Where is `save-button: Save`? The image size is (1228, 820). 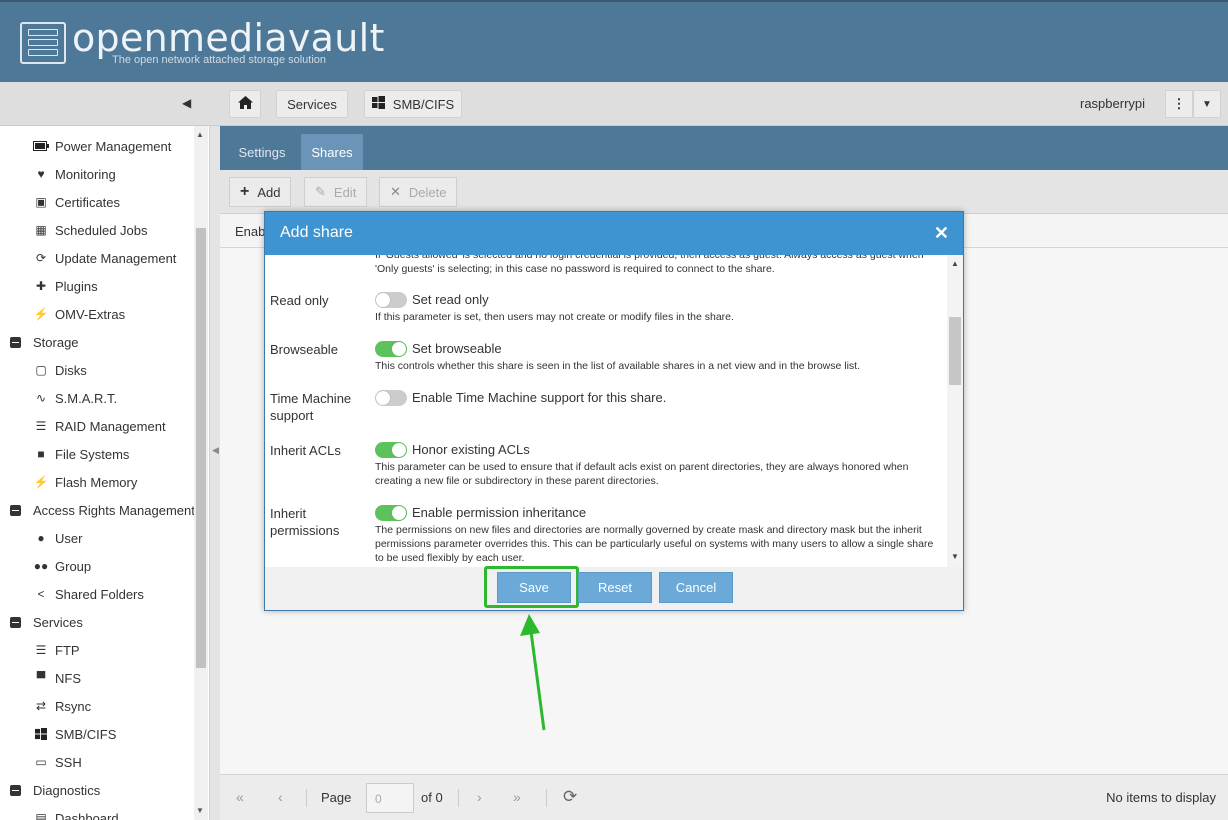
save-button: Save is located at coordinates (534, 587).